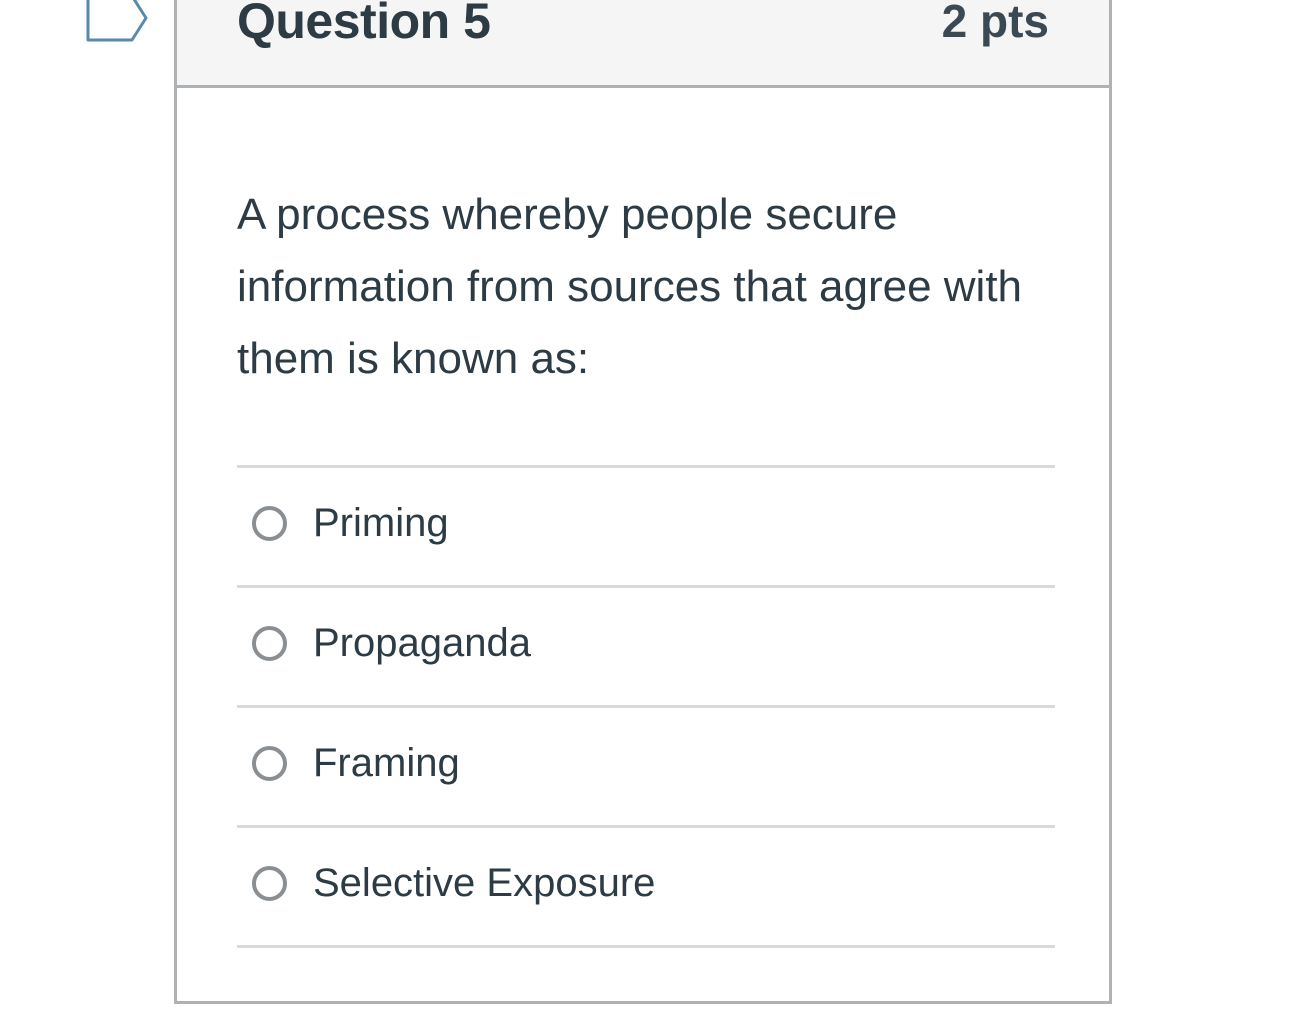 The image size is (1290, 1009). Describe the element at coordinates (484, 883) in the screenshot. I see `answer-label: Selective Exposure` at that location.